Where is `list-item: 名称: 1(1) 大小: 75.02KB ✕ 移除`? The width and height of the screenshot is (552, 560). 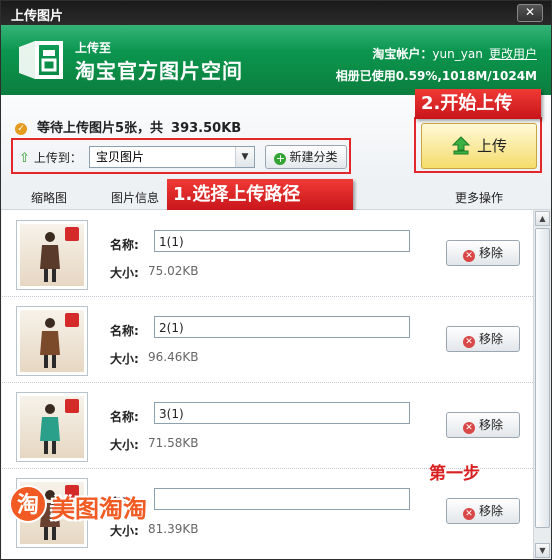 list-item: 名称: 1(1) 大小: 75.02KB ✕ 移除 is located at coordinates (267, 253).